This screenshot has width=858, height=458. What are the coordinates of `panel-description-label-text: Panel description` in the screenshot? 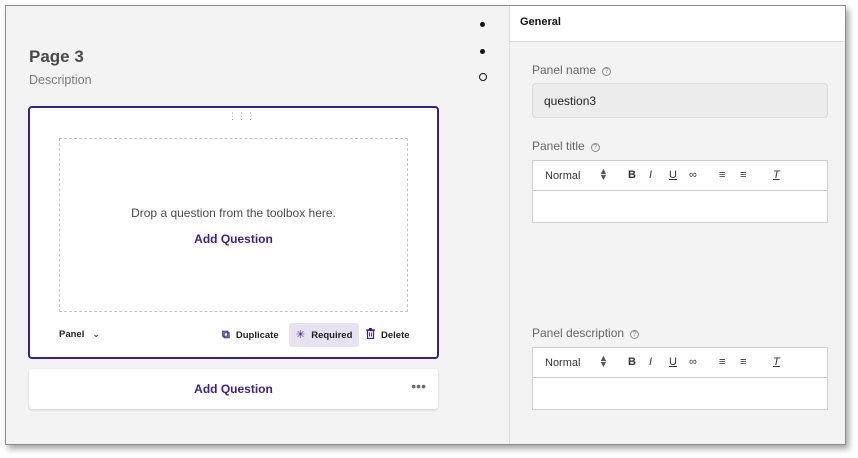 It's located at (578, 333).